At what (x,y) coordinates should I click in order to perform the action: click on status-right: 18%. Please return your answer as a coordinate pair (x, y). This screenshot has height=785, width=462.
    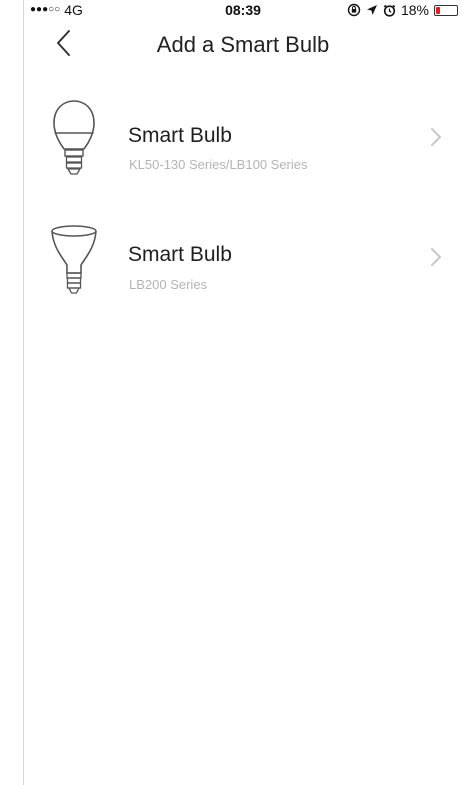
    Looking at the image, I should click on (402, 10).